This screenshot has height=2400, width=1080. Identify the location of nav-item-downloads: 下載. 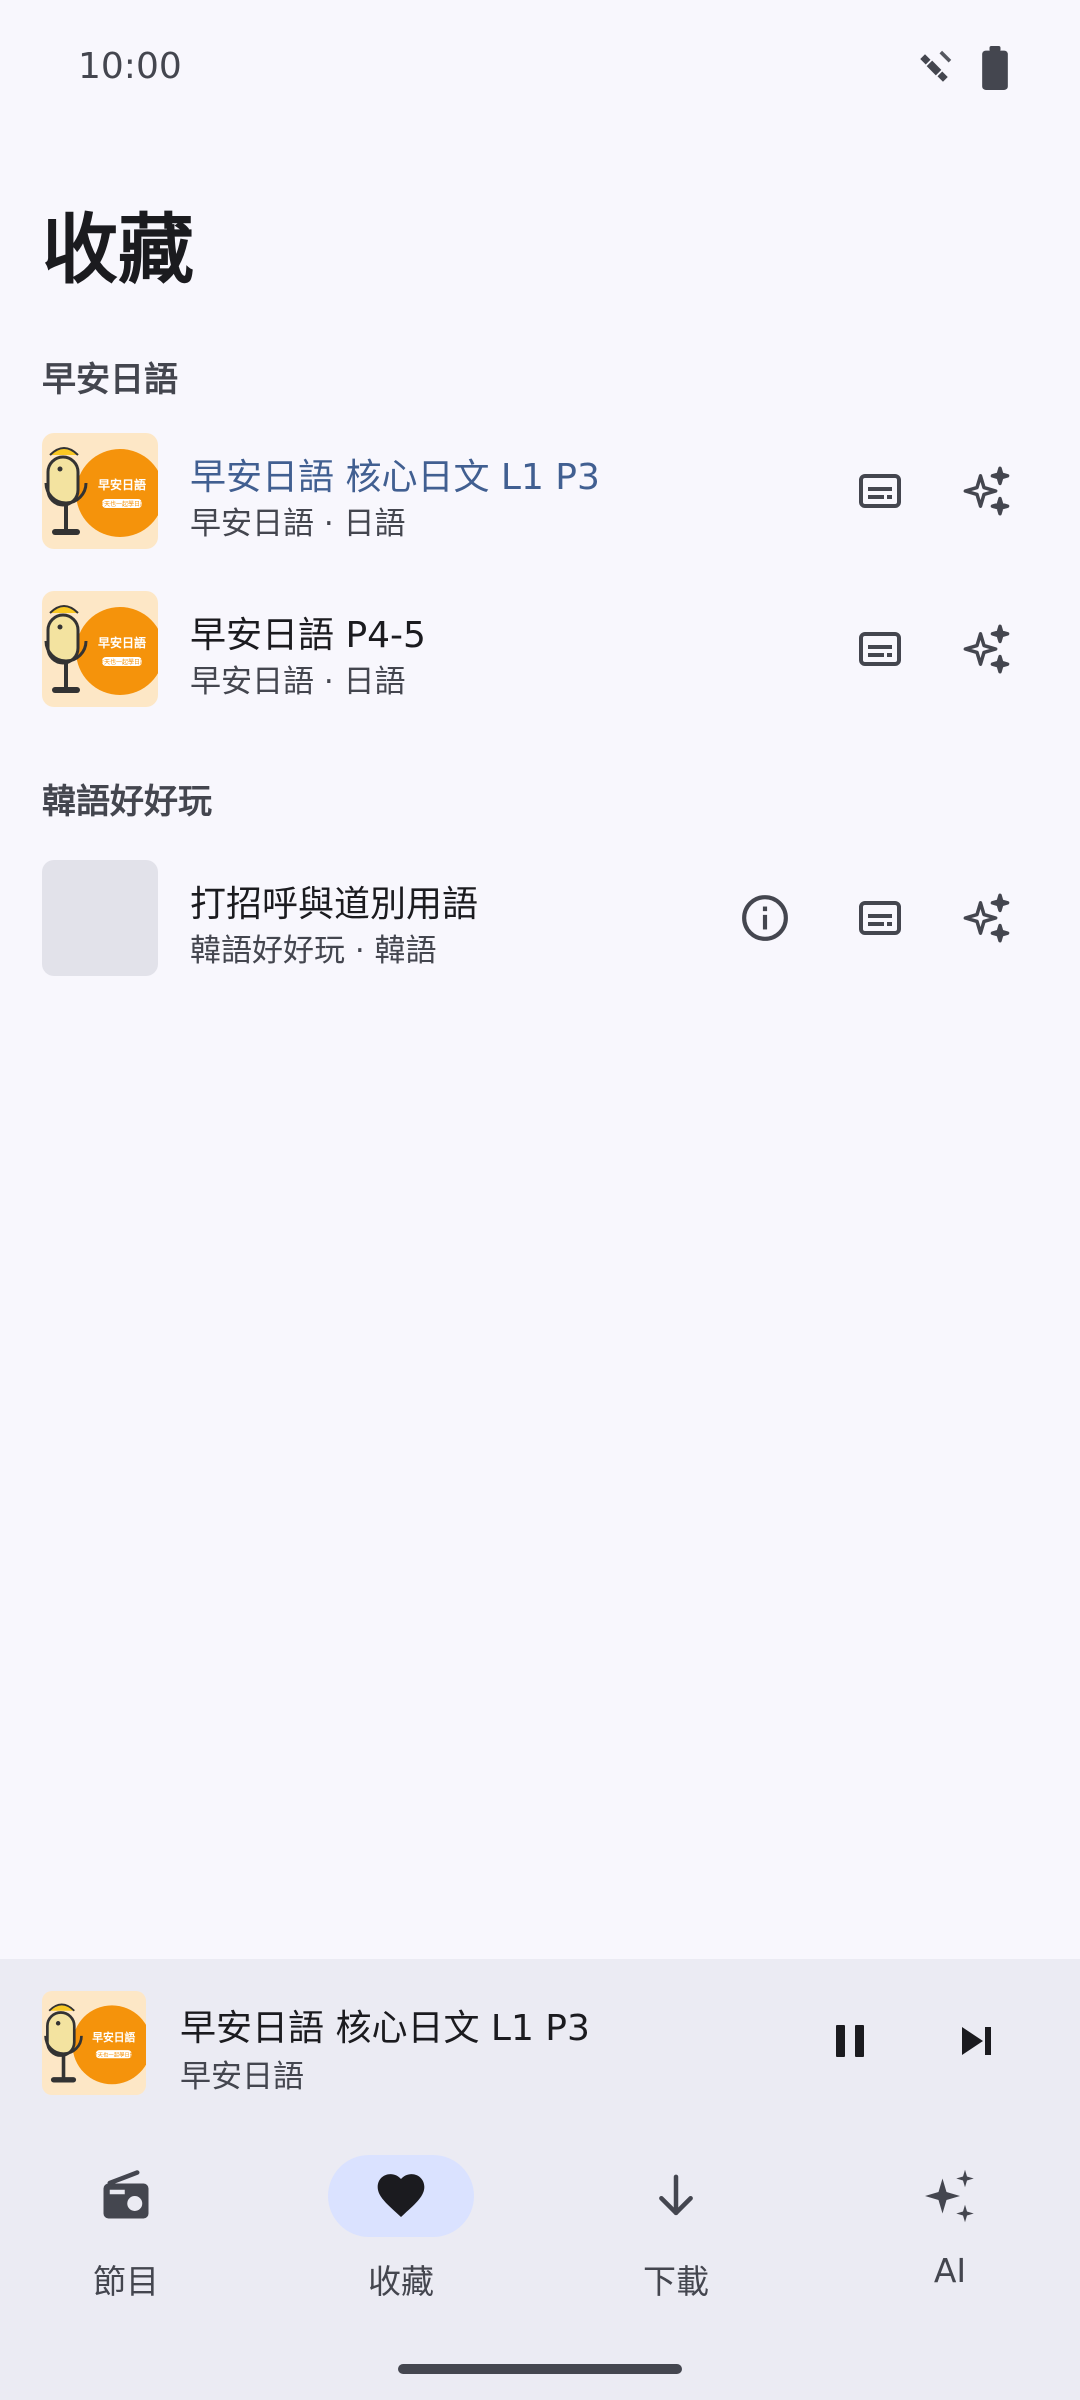
(663, 2235).